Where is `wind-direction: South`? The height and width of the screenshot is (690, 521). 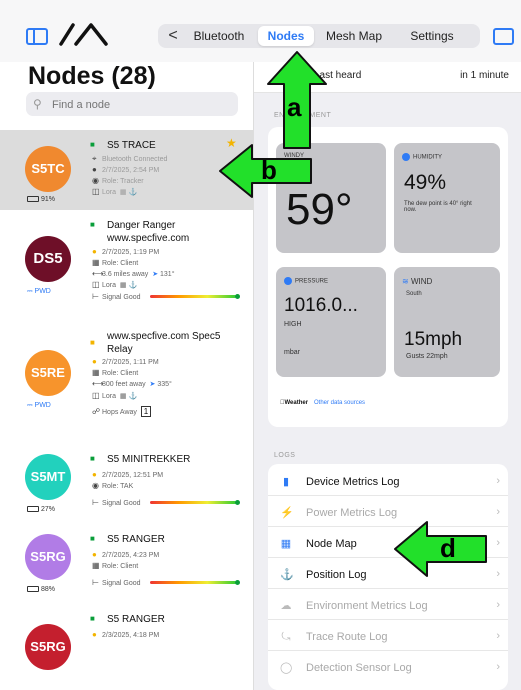
wind-direction: South is located at coordinates (414, 294).